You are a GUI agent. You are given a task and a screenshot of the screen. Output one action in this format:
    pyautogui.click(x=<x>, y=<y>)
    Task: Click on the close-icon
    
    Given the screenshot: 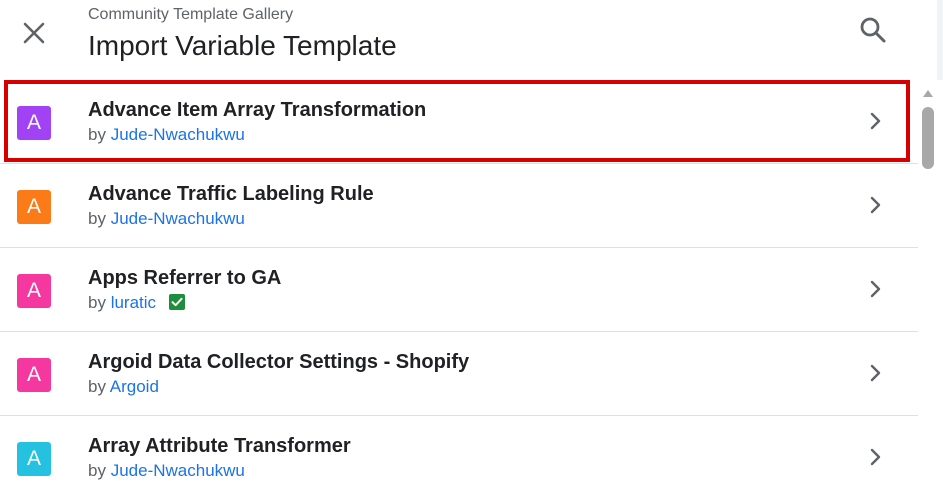 What is the action you would take?
    pyautogui.click(x=34, y=33)
    